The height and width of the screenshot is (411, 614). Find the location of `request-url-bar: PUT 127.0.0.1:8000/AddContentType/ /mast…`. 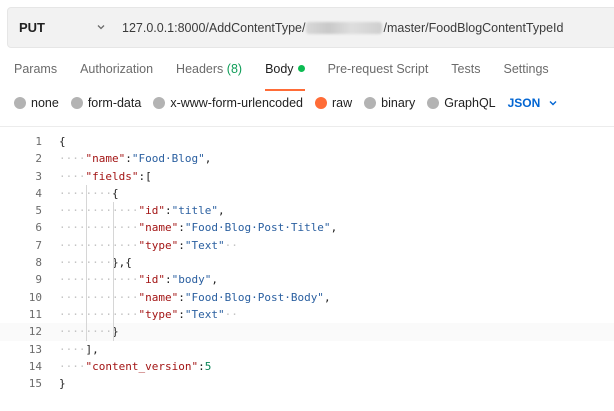

request-url-bar: PUT 127.0.0.1:8000/AddContentType/ /mast… is located at coordinates (310, 27).